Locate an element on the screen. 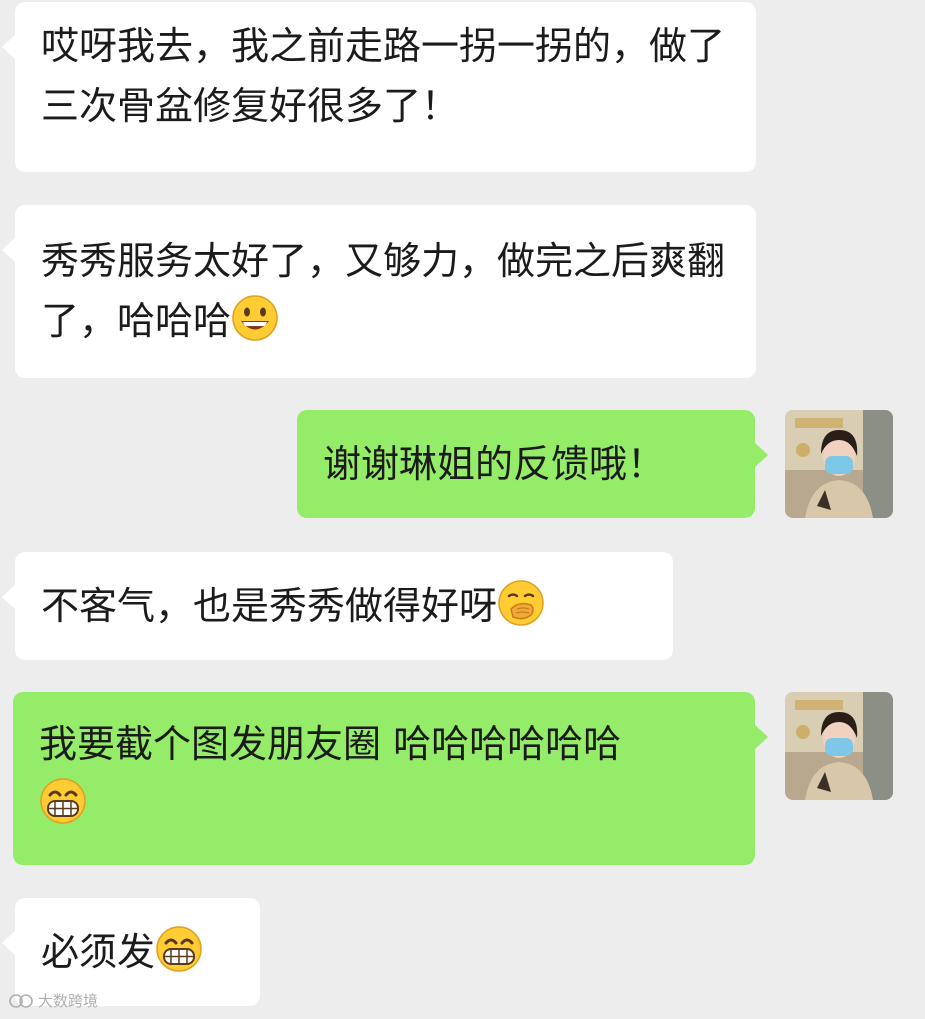 Image resolution: width=925 pixels, height=1019 pixels. message-text: 谢谢琳姐的反馈哦！ is located at coordinates (494, 464).